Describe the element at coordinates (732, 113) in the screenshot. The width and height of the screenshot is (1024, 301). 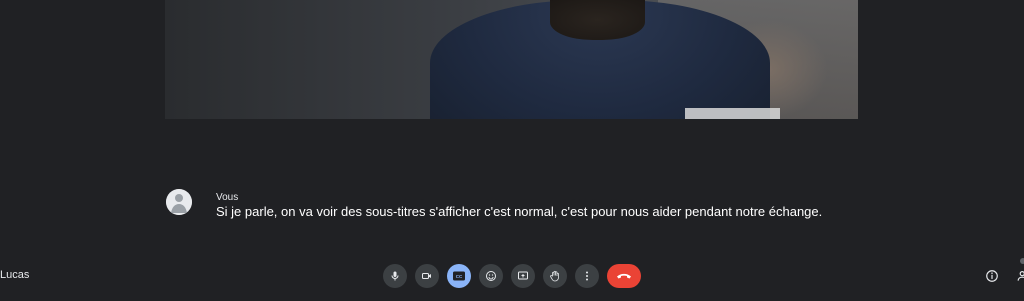
I see `participant-paper` at that location.